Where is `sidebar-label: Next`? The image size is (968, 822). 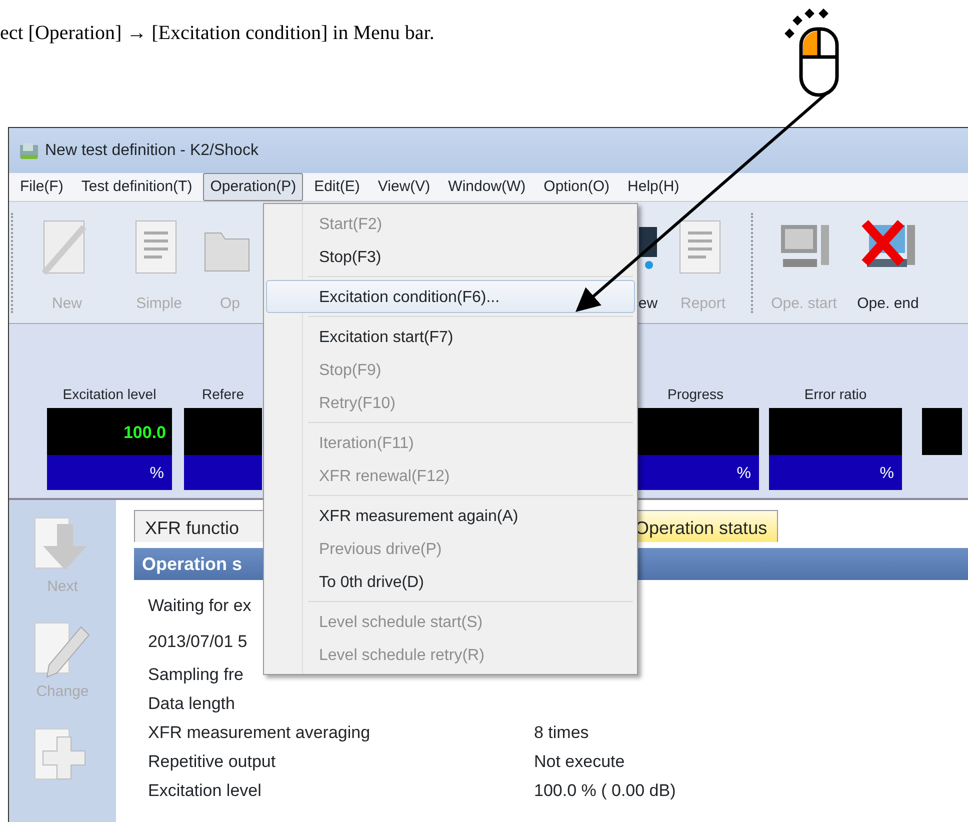 sidebar-label: Next is located at coordinates (62, 587).